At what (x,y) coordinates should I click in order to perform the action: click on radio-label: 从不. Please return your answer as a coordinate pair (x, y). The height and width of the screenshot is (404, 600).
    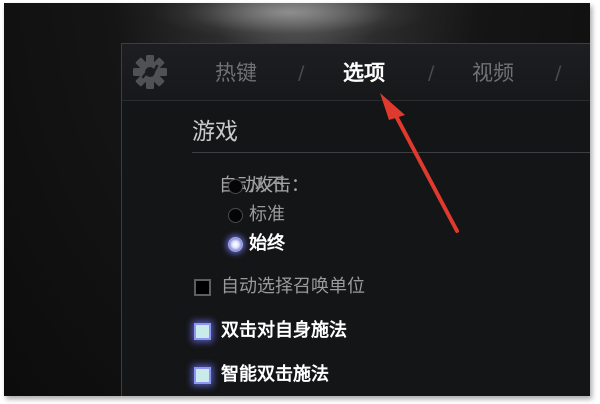
    Looking at the image, I should click on (267, 185).